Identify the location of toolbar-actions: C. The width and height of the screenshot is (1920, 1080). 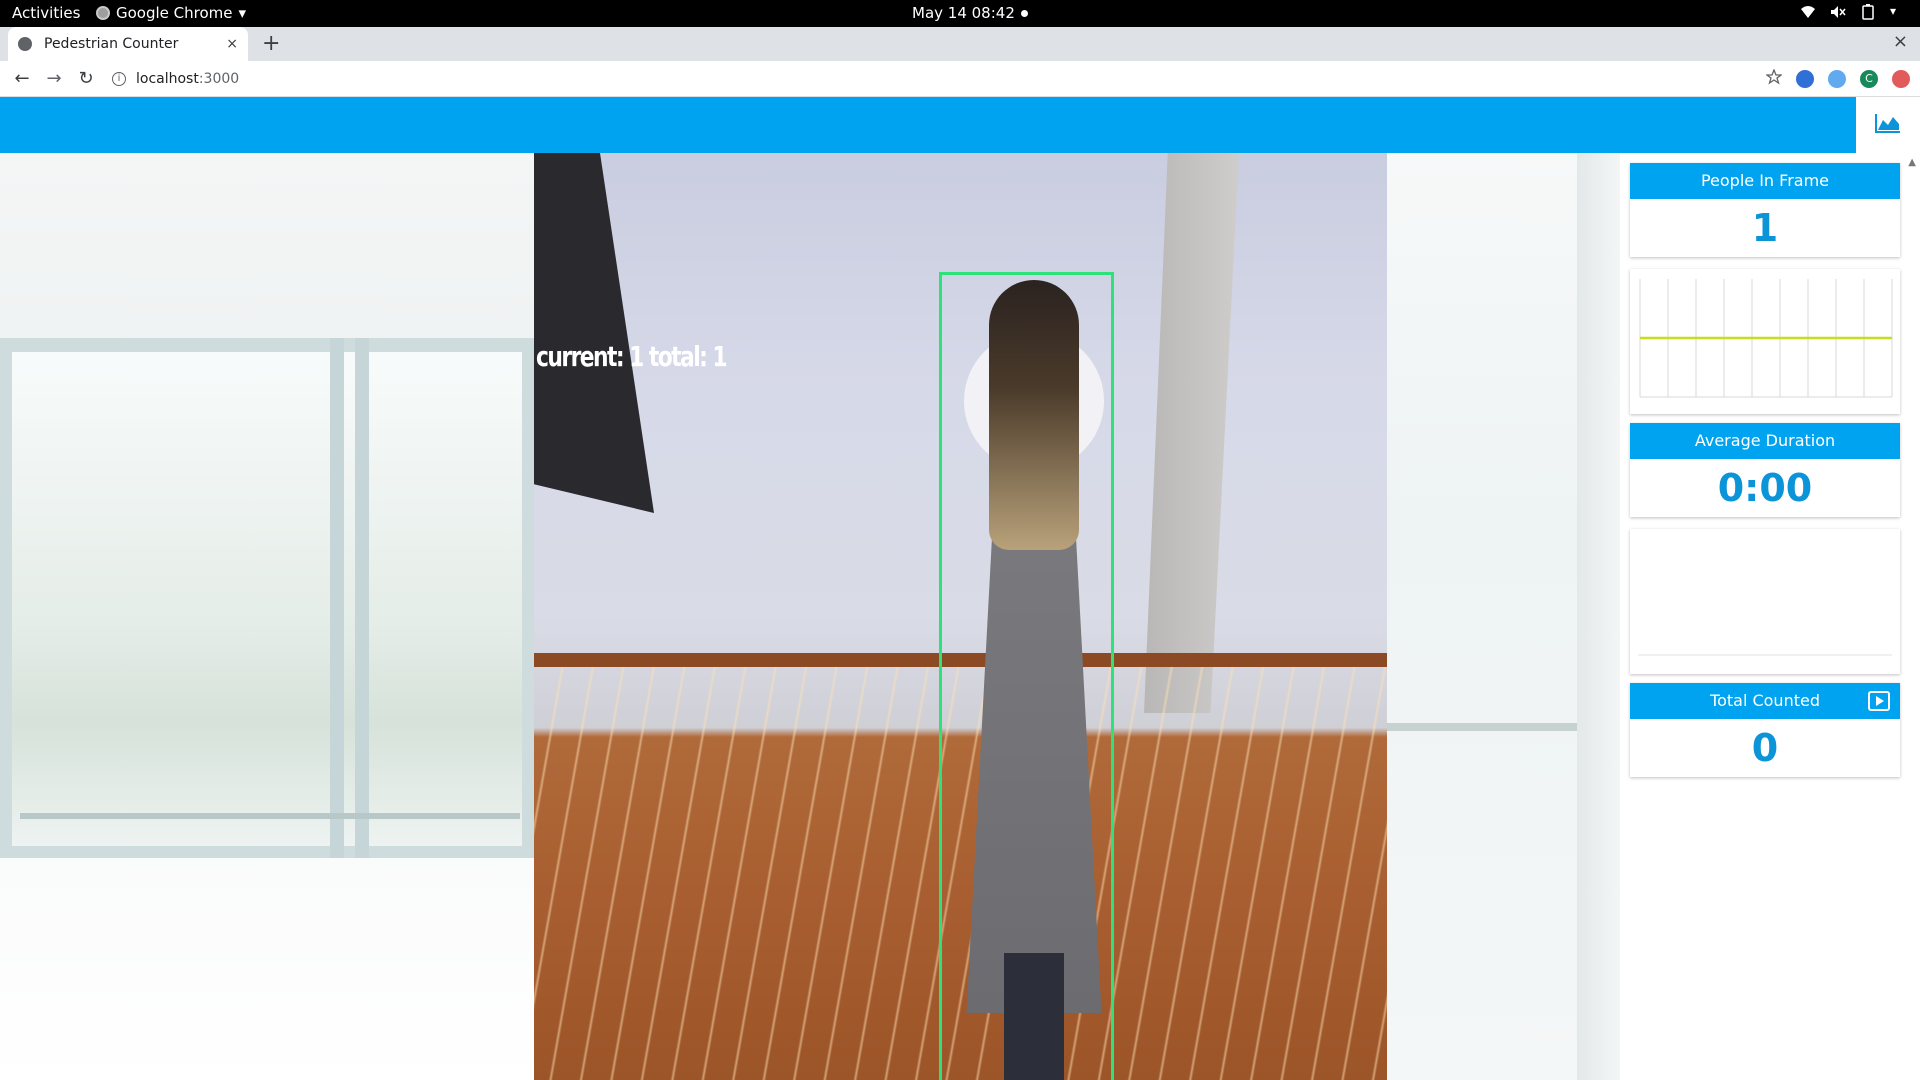
(1837, 78).